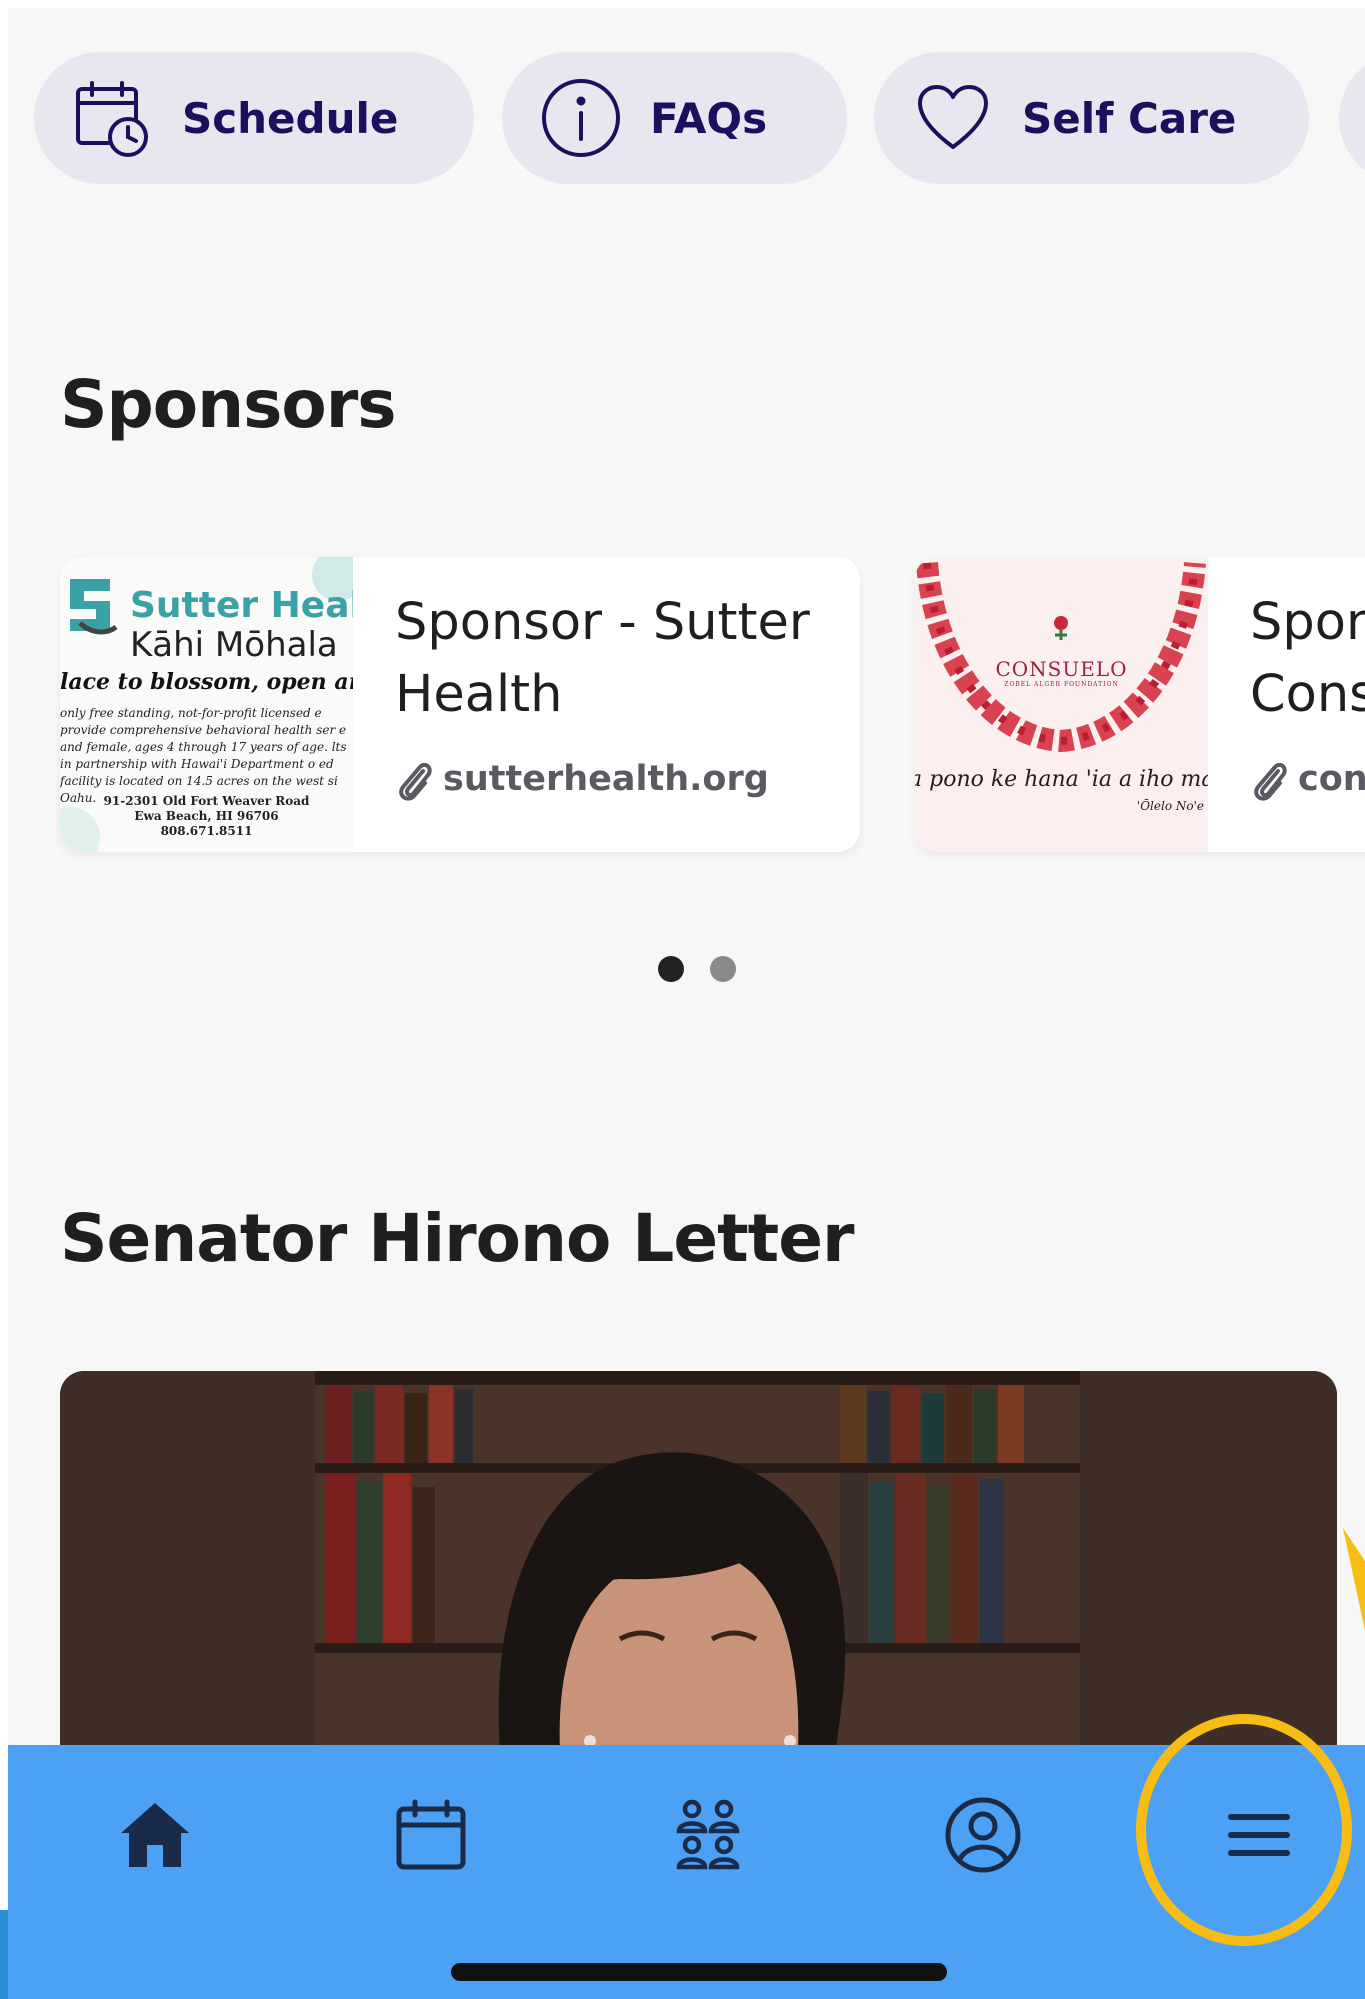 This screenshot has height=1999, width=1365. I want to click on heart-icon, so click(953, 118).